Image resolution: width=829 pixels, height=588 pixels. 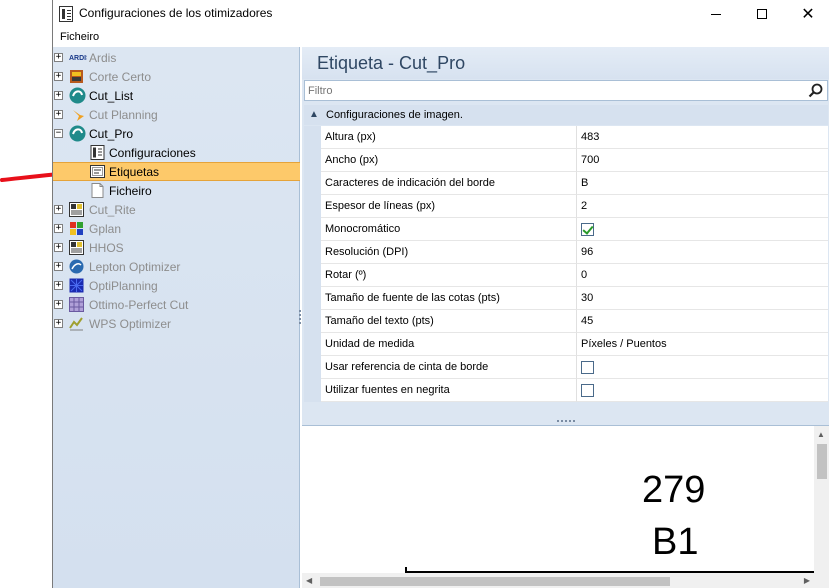 What do you see at coordinates (702, 298) in the screenshot?
I see `property-value: 30` at bounding box center [702, 298].